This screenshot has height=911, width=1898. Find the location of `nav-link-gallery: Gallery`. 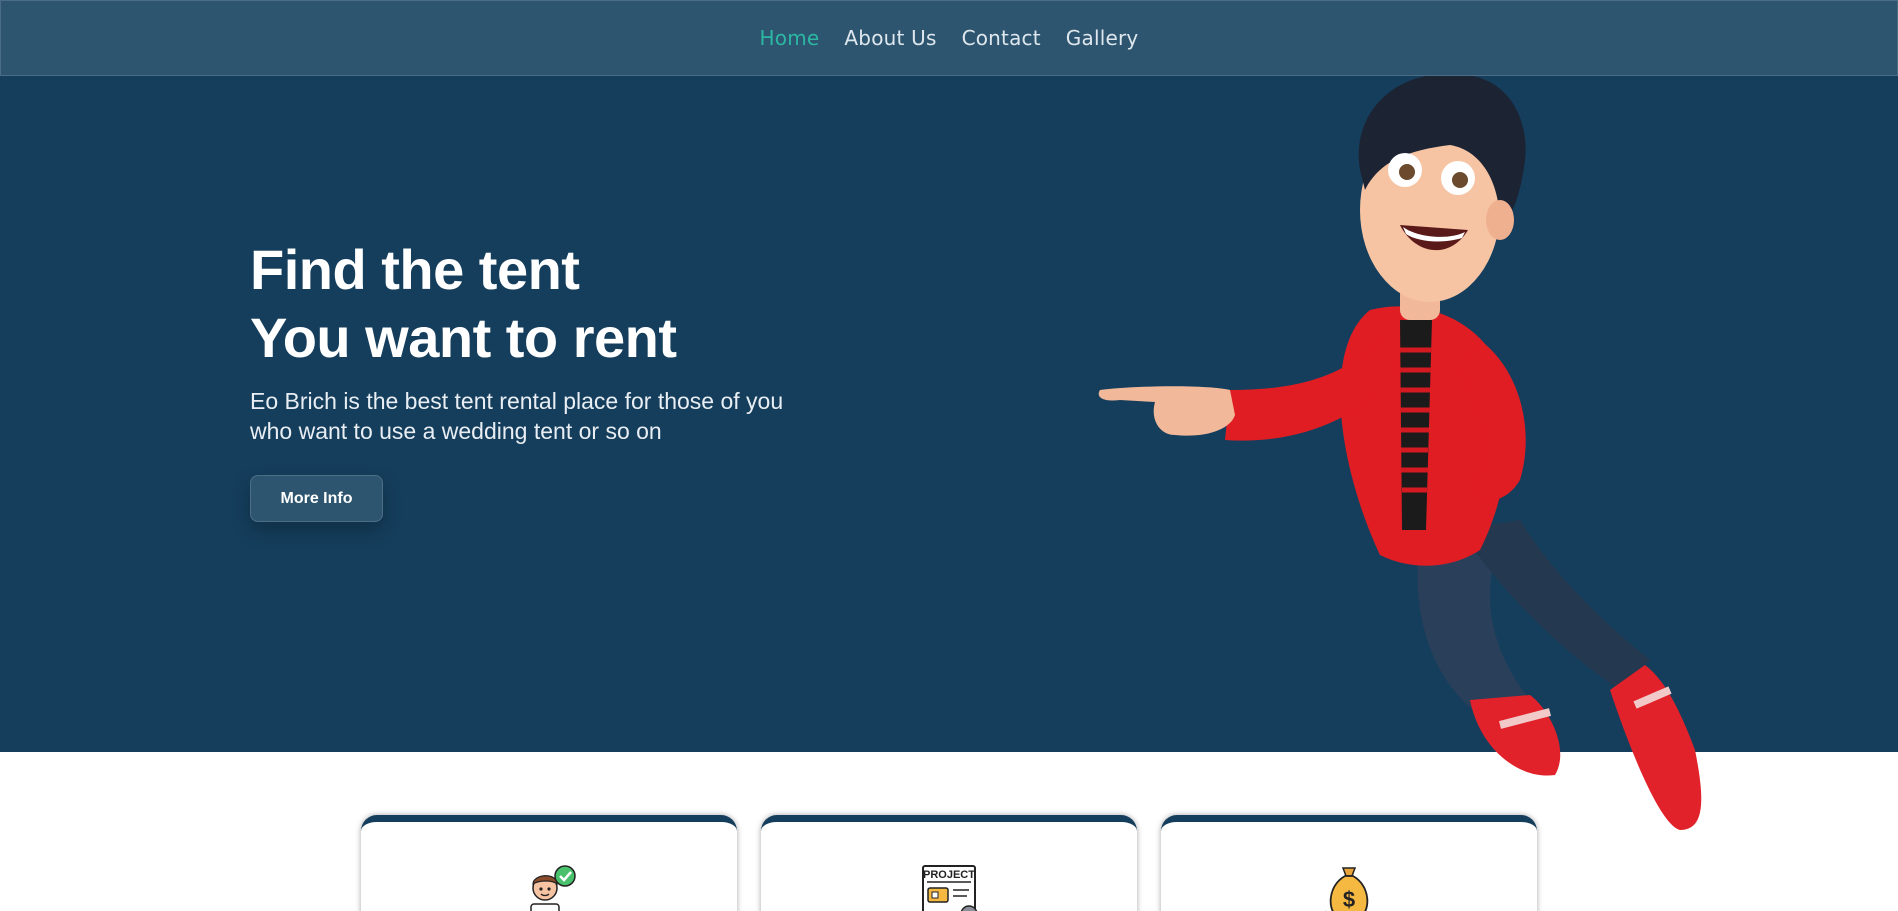

nav-link-gallery: Gallery is located at coordinates (1102, 38).